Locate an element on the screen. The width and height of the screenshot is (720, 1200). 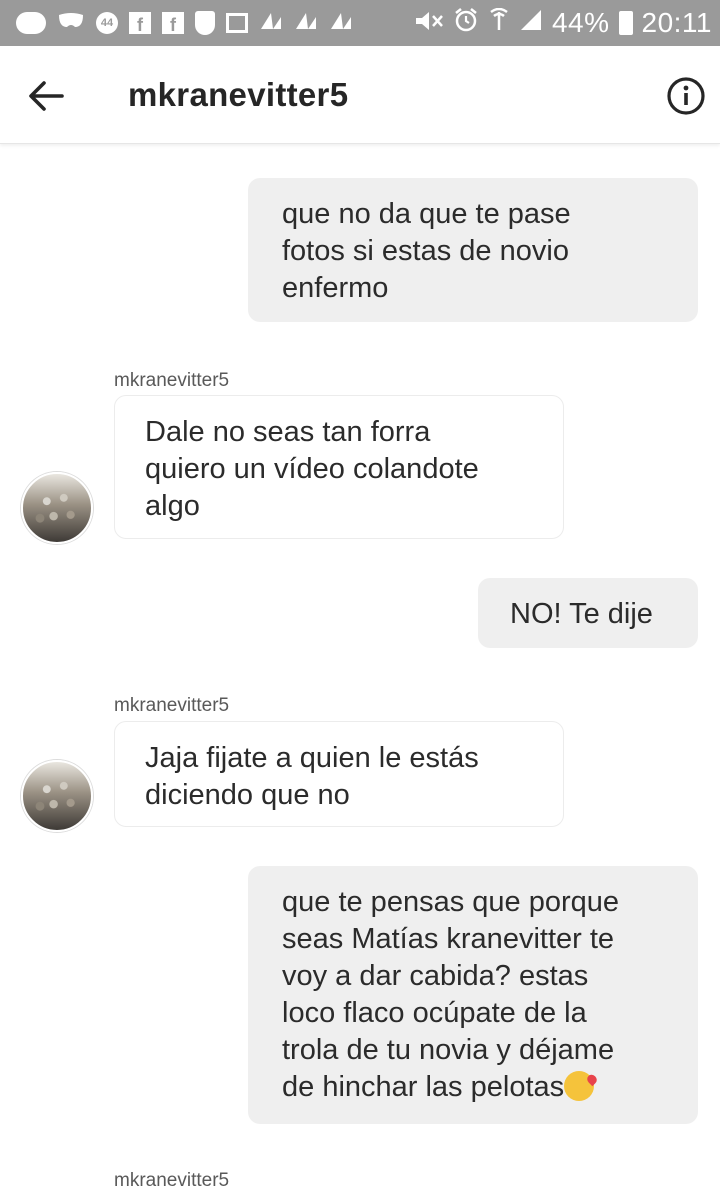
message-line: loco flaco ocúpate de la is located at coordinates (434, 1013).